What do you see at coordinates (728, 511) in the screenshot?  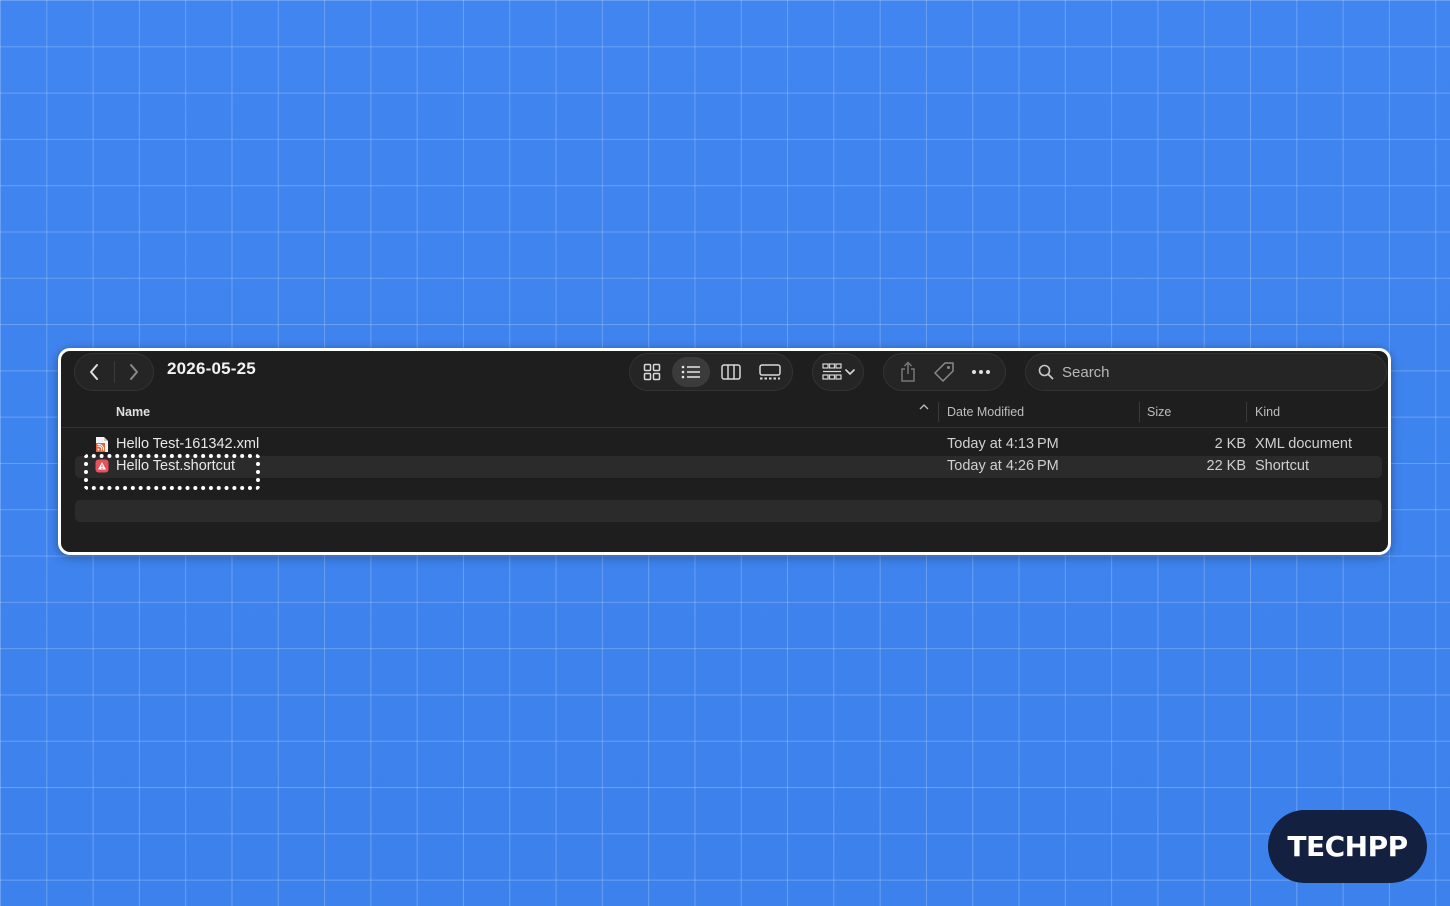 I see `empty-row` at bounding box center [728, 511].